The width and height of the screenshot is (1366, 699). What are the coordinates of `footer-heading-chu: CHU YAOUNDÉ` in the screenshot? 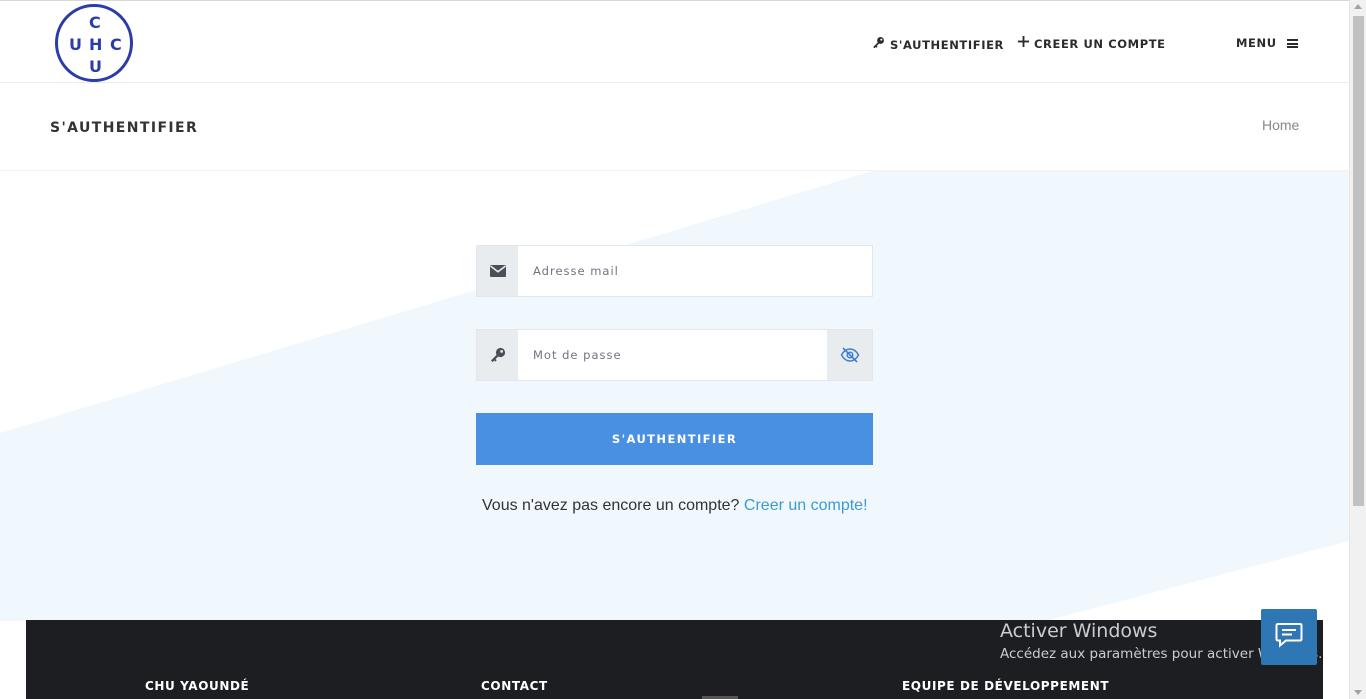 It's located at (197, 686).